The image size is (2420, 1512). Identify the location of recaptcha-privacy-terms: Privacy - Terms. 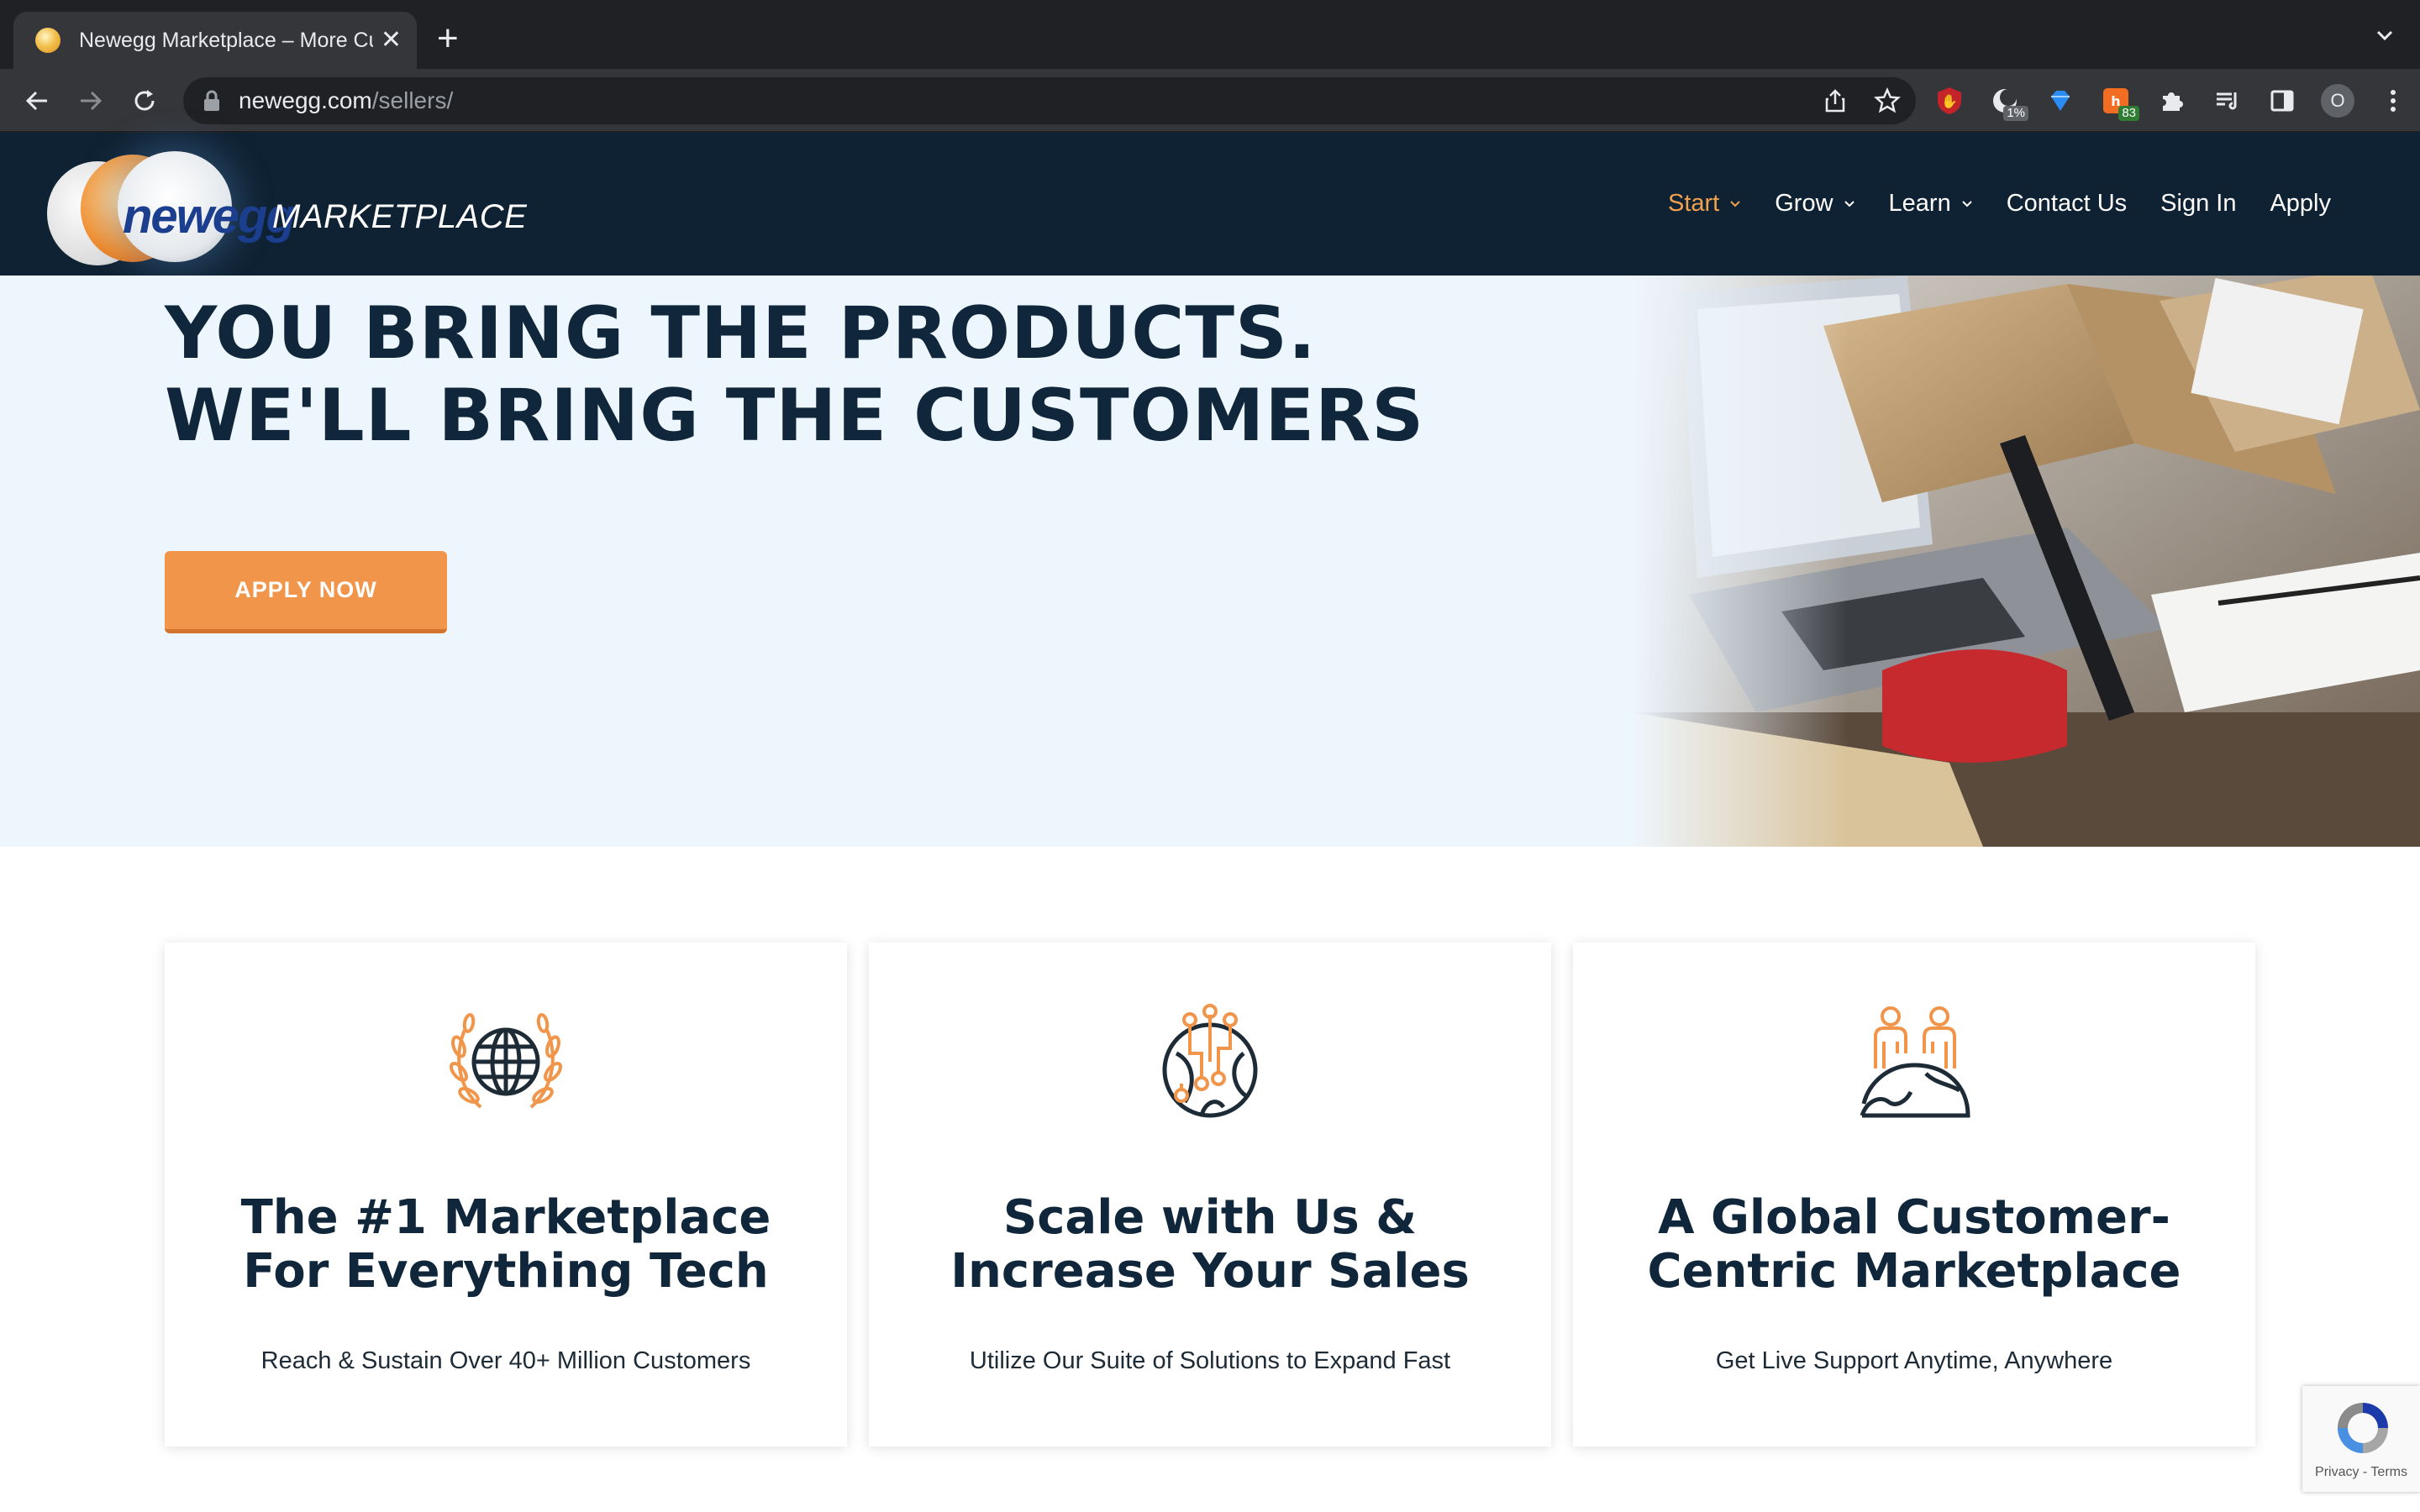
(2361, 1472).